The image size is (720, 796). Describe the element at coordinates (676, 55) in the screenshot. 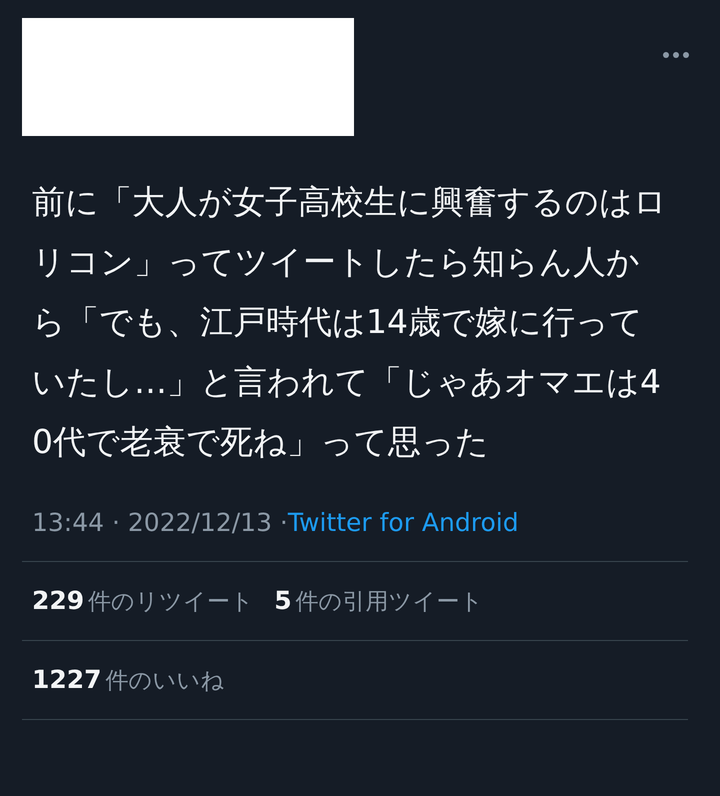

I see `more-icon` at that location.